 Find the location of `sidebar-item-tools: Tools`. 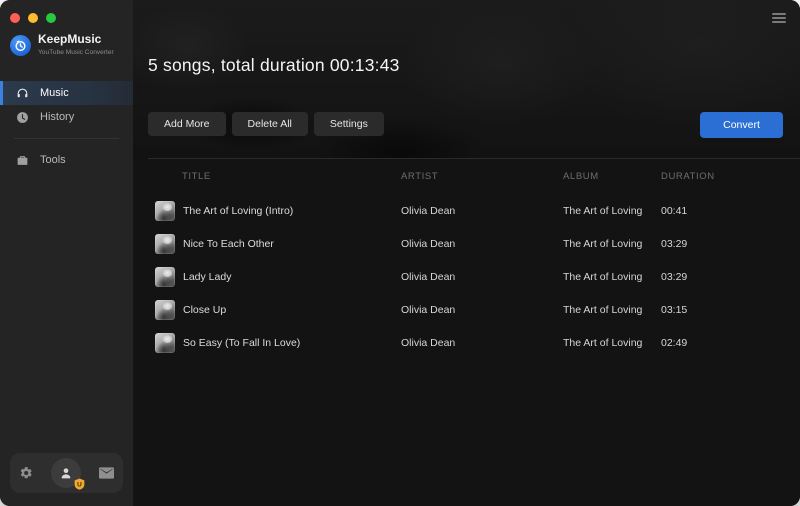

sidebar-item-tools: Tools is located at coordinates (66, 160).